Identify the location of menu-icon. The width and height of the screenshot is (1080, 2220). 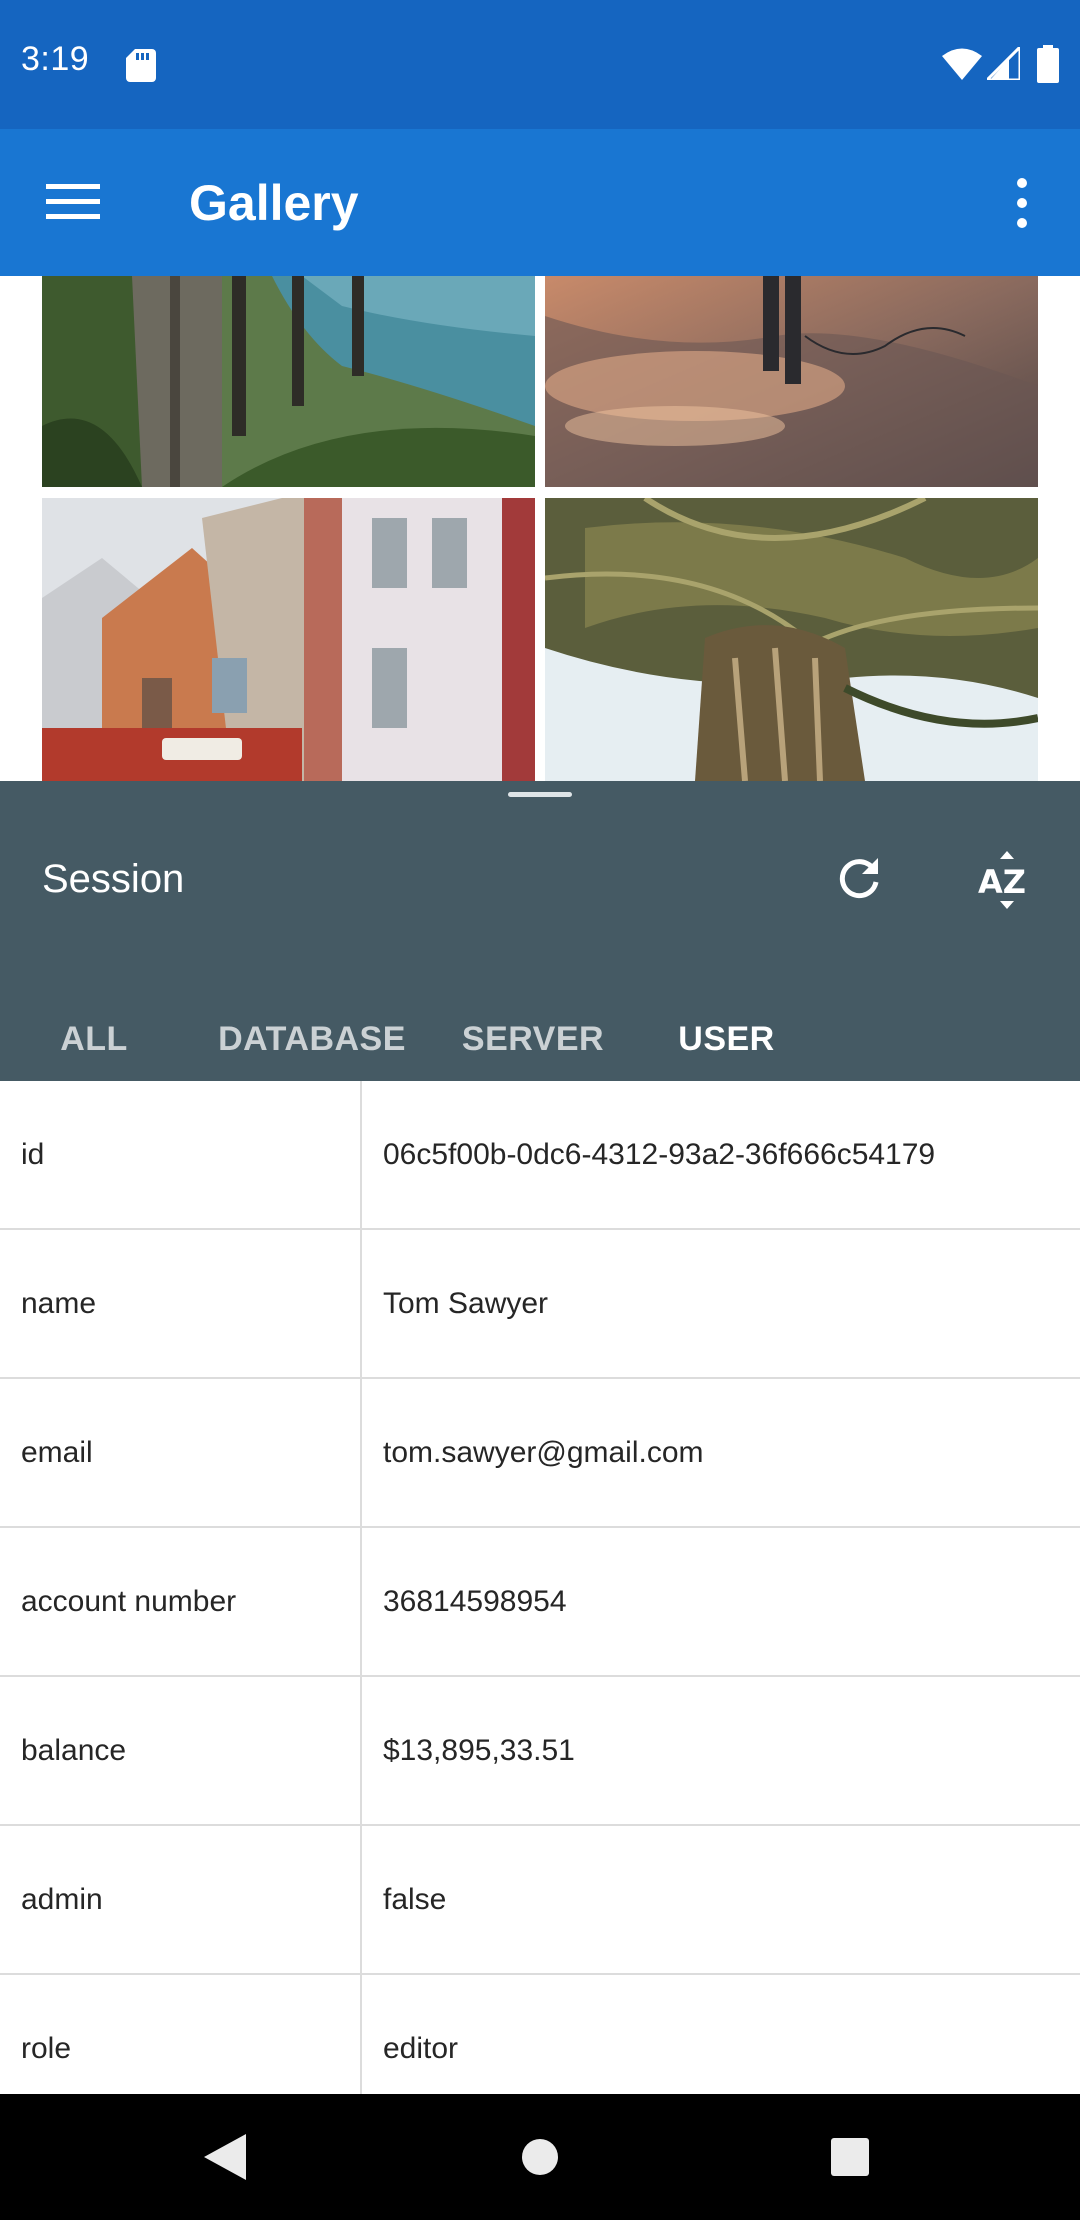
(73, 201).